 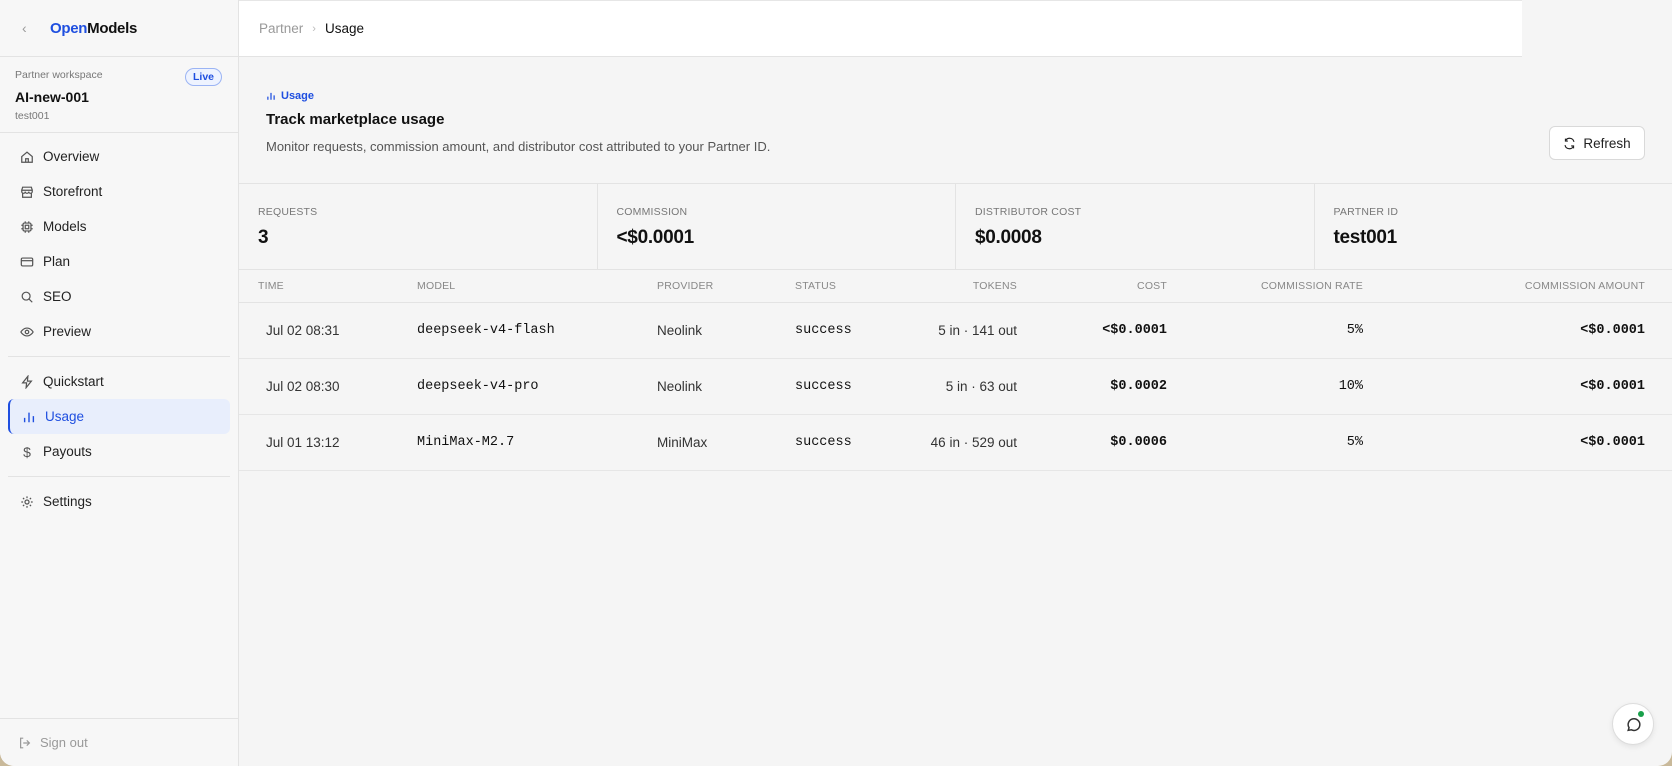 What do you see at coordinates (1028, 212) in the screenshot?
I see `stat-label: DISTRIBUTOR COST` at bounding box center [1028, 212].